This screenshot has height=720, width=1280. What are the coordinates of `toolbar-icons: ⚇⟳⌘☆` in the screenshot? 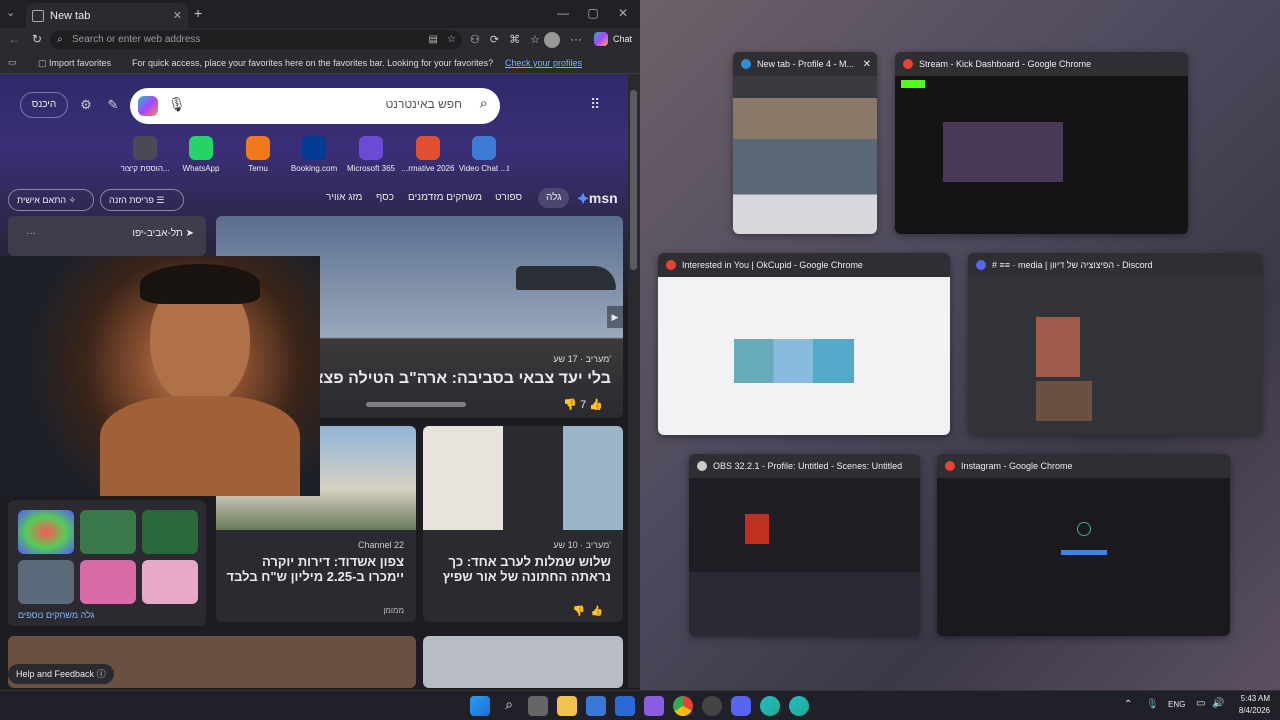 It's located at (510, 39).